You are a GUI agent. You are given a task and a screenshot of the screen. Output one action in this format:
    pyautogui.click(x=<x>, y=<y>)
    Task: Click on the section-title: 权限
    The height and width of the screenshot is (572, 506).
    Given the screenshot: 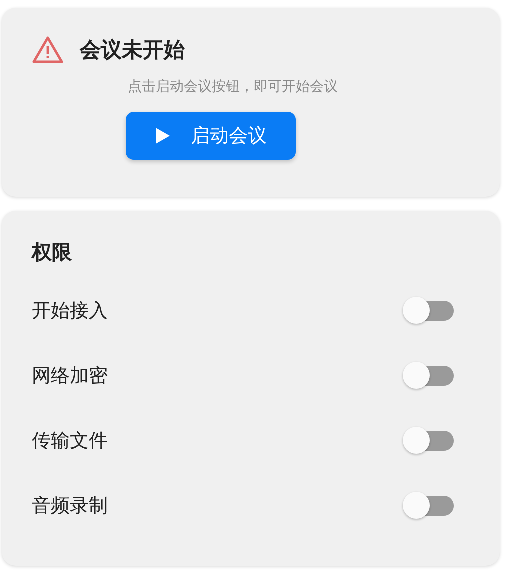 What is the action you would take?
    pyautogui.click(x=52, y=252)
    